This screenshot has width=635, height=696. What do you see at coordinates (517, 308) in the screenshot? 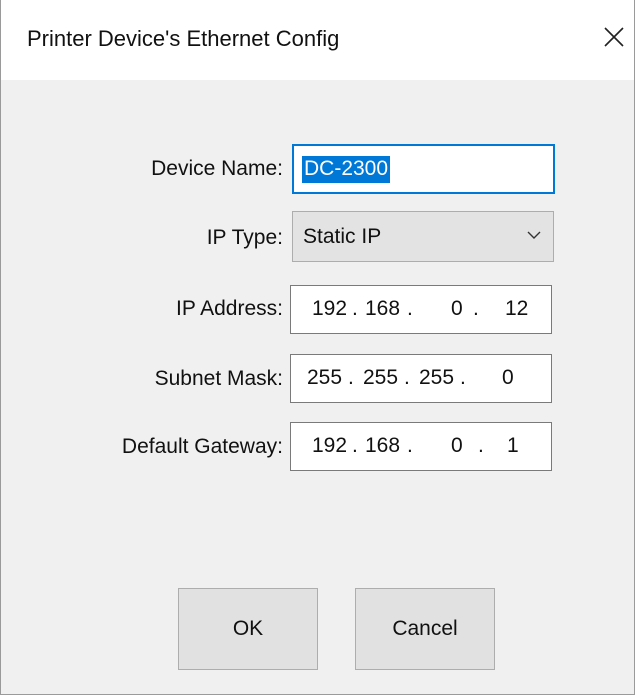
I see `ip-octet: 12` at bounding box center [517, 308].